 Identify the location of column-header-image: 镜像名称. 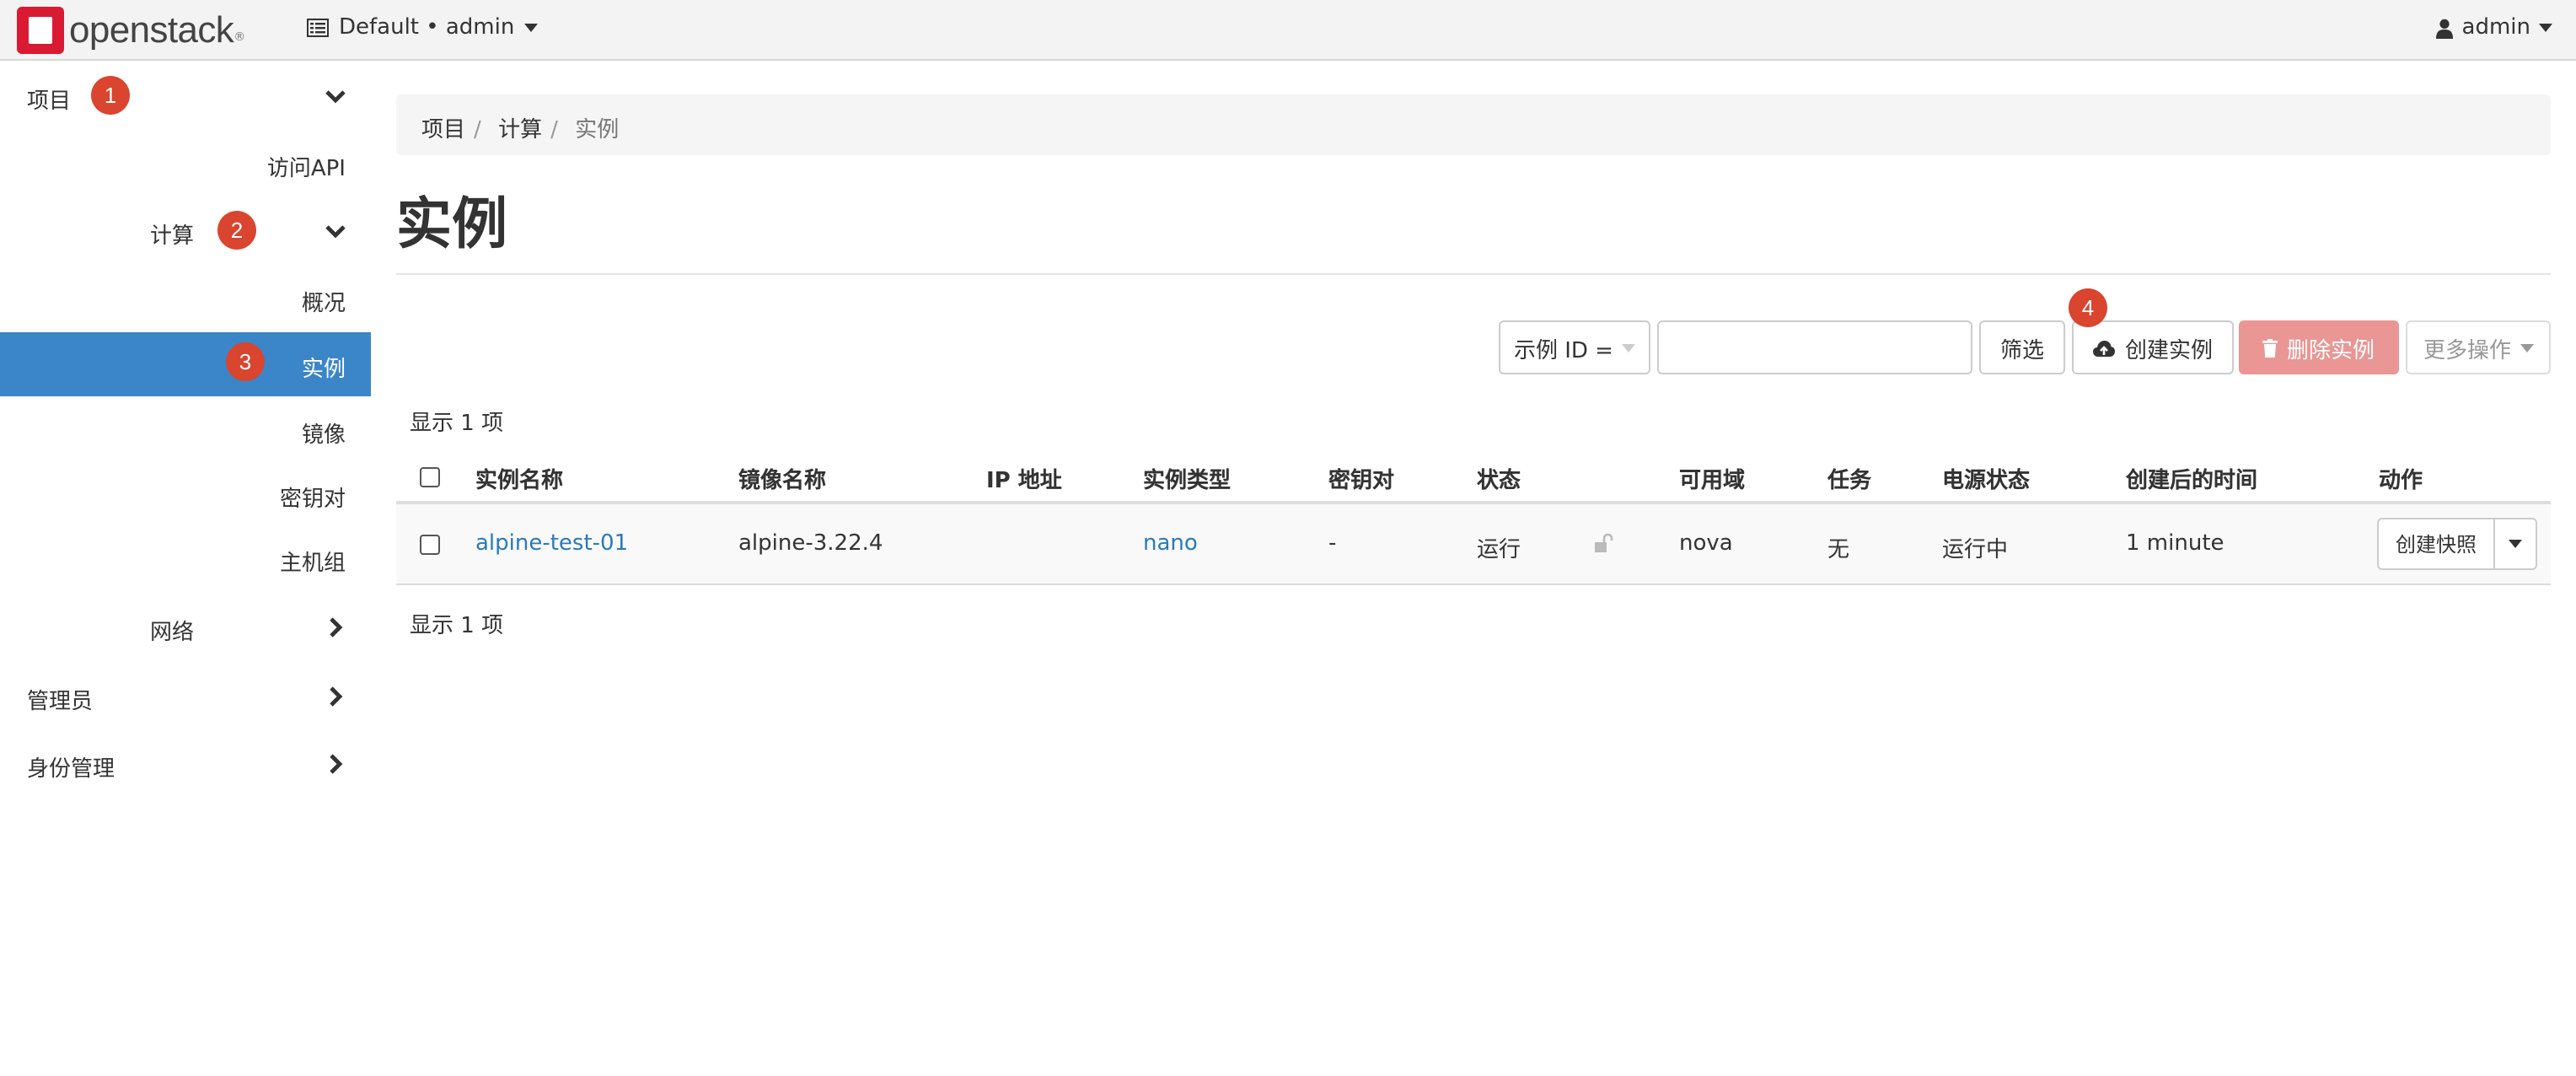
(782, 478).